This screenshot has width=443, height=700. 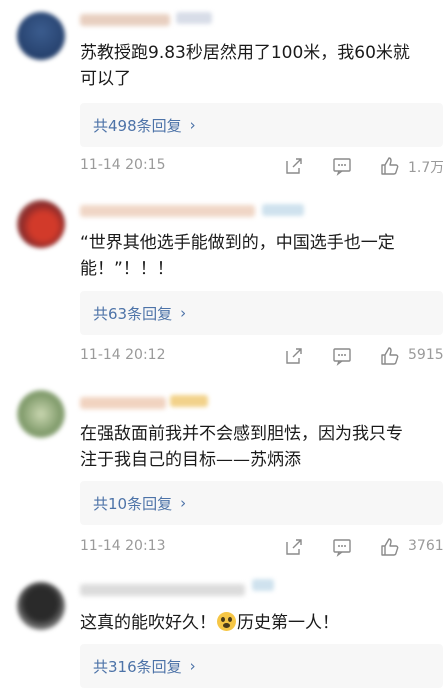 What do you see at coordinates (190, 460) in the screenshot?
I see `comment-text-line: 注于我自己的目标——苏炳添` at bounding box center [190, 460].